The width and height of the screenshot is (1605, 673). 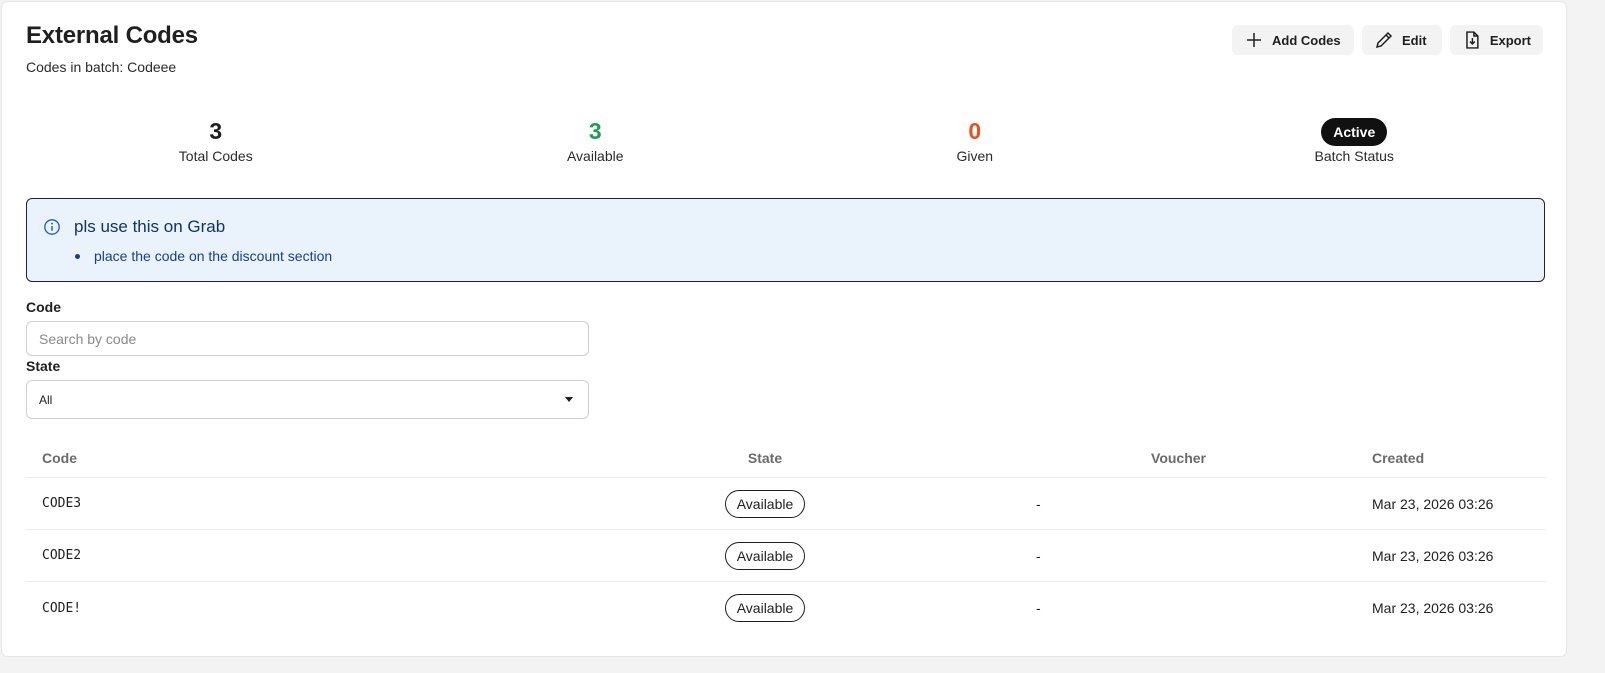 What do you see at coordinates (52, 227) in the screenshot?
I see `info-icon` at bounding box center [52, 227].